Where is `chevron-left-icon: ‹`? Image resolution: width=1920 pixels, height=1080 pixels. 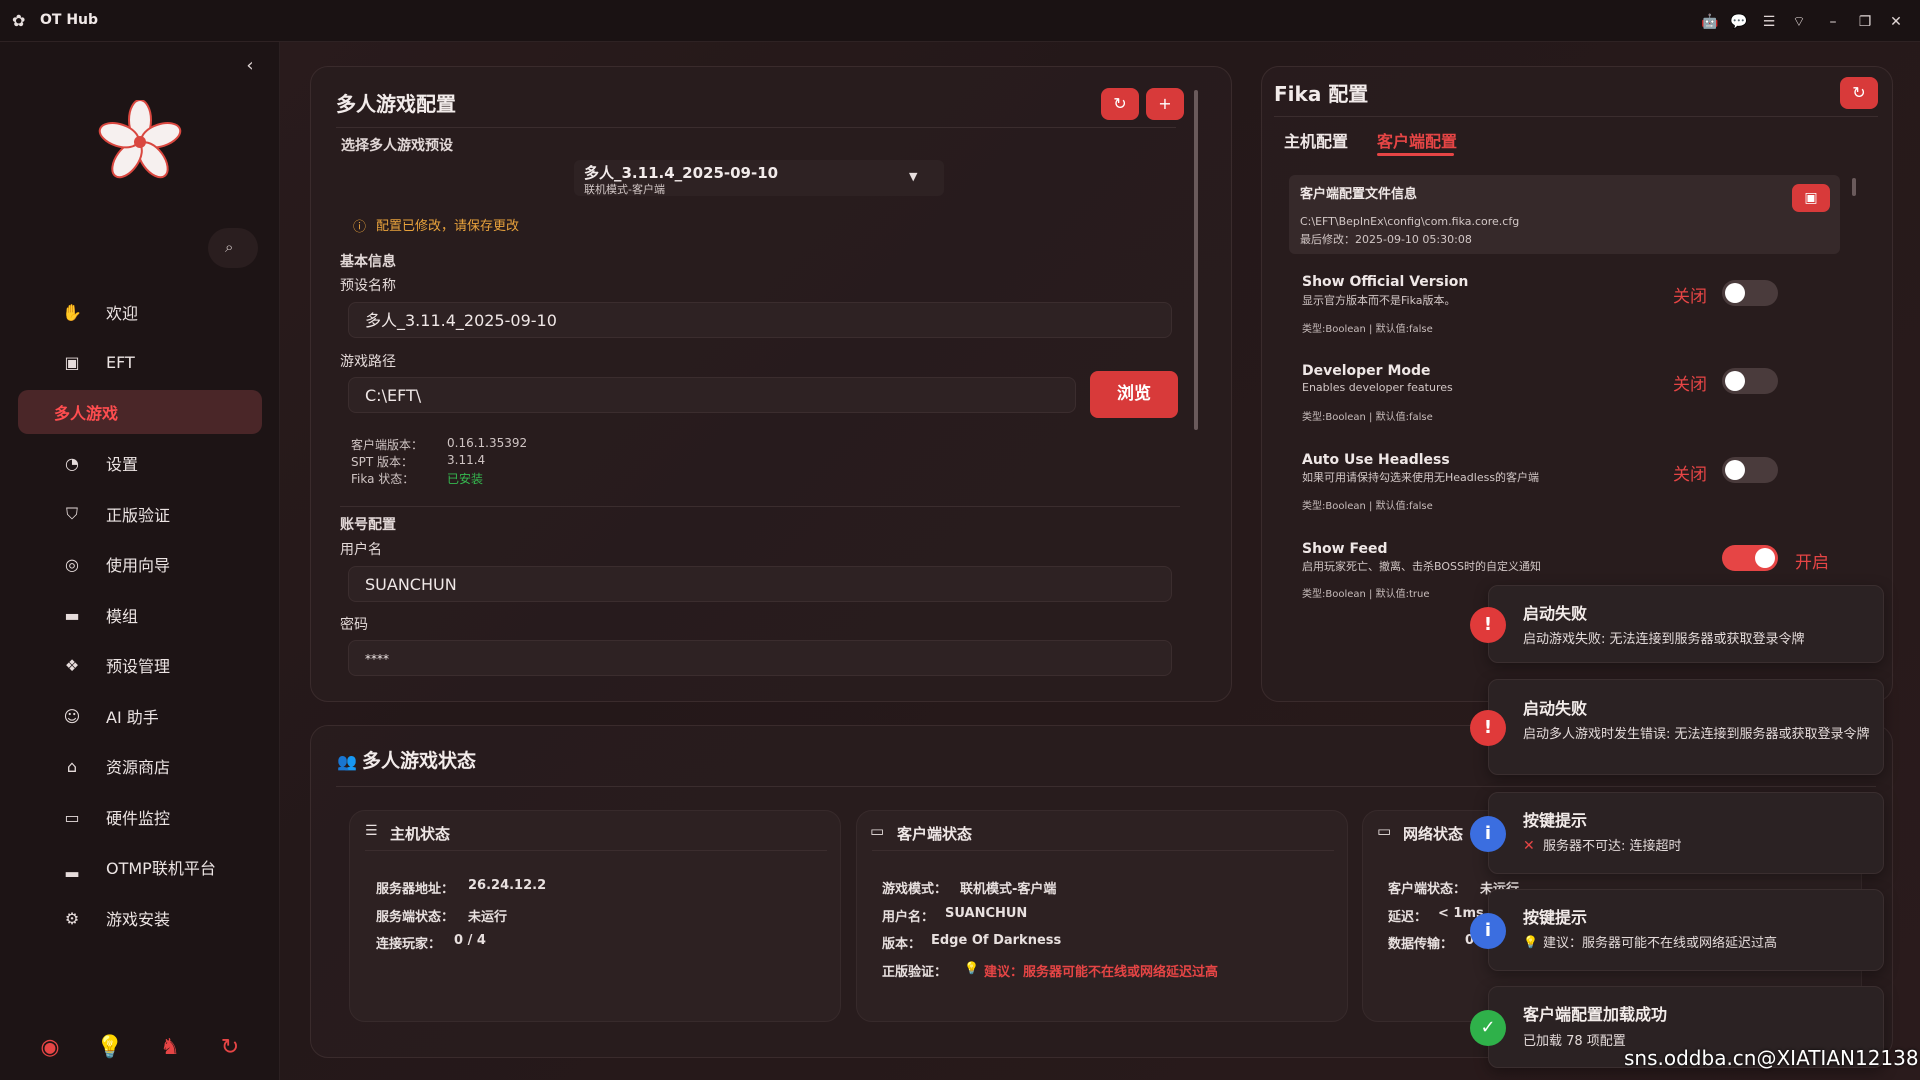
chevron-left-icon: ‹ is located at coordinates (250, 66).